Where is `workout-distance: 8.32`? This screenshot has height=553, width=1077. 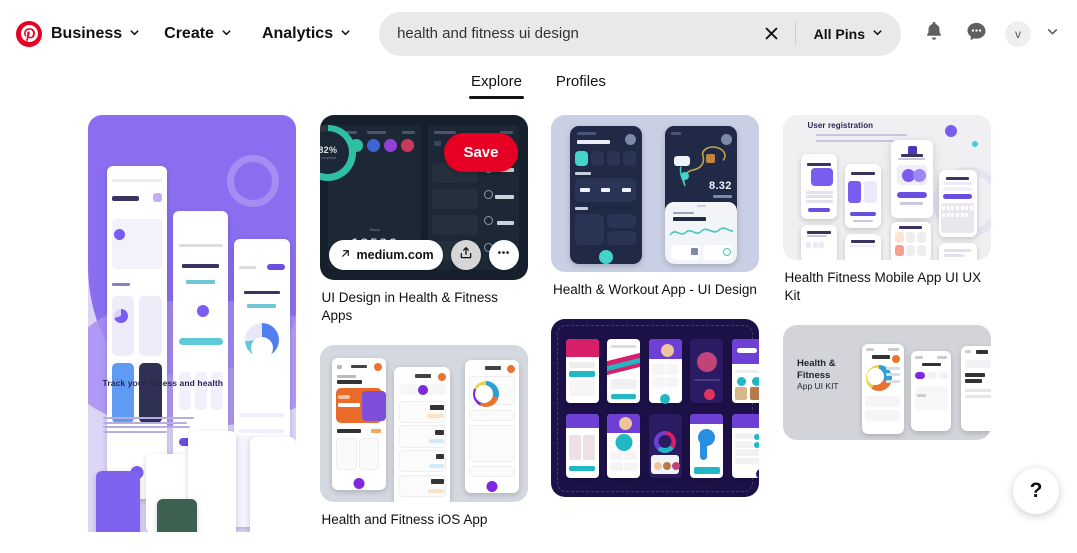 workout-distance: 8.32 is located at coordinates (720, 185).